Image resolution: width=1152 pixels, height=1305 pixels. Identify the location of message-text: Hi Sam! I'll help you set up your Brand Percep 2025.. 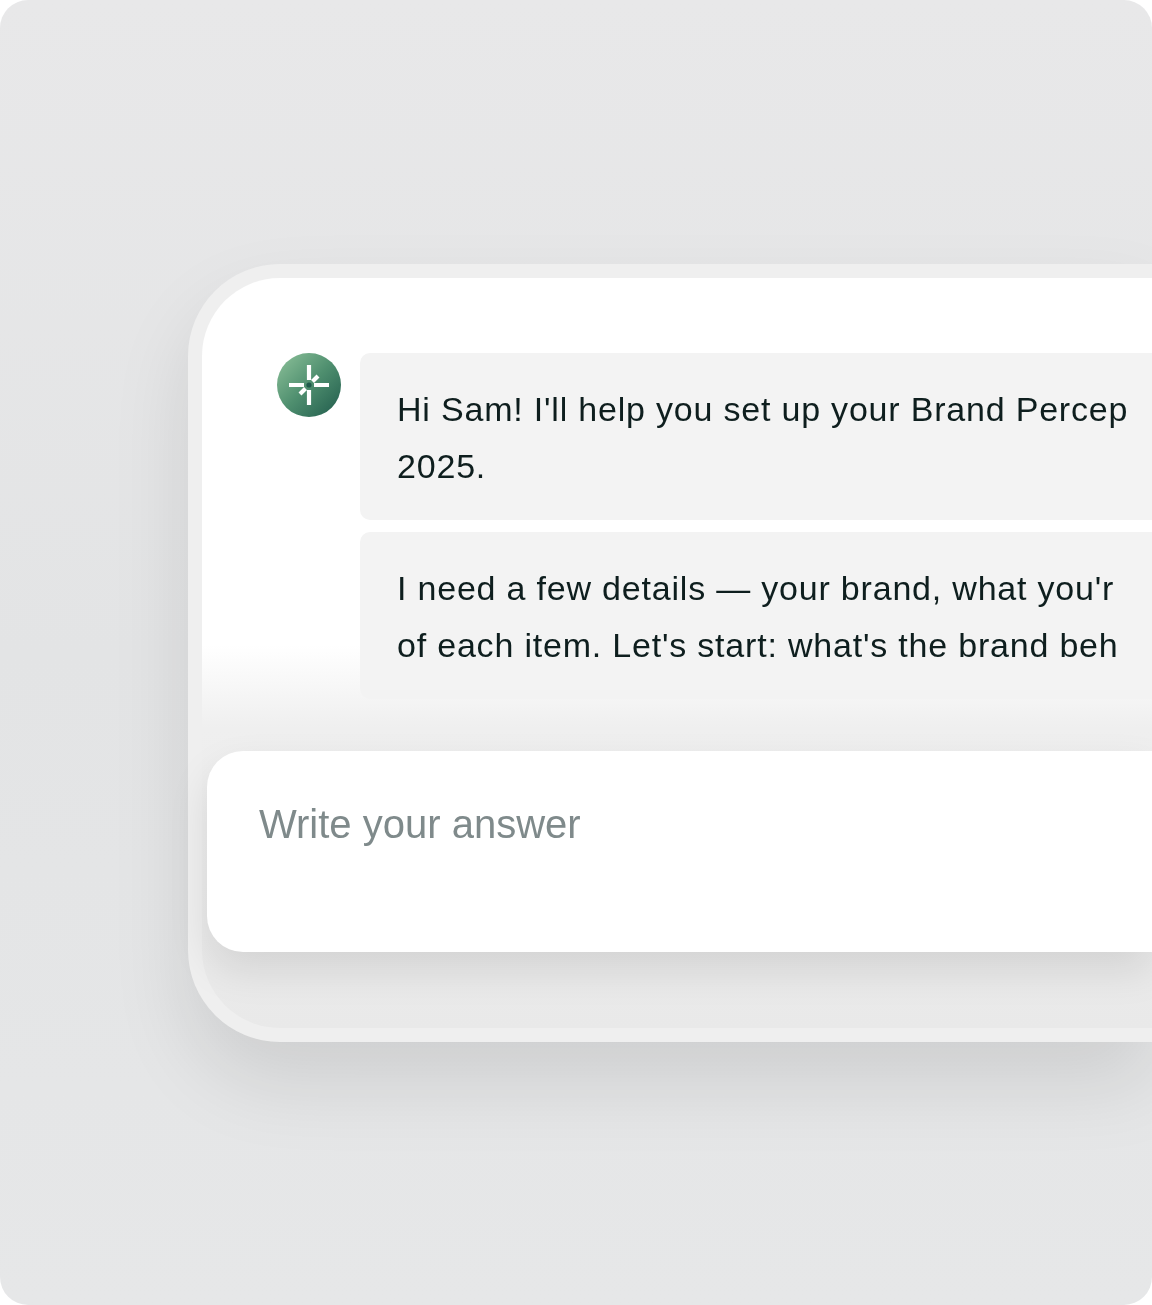
(763, 438).